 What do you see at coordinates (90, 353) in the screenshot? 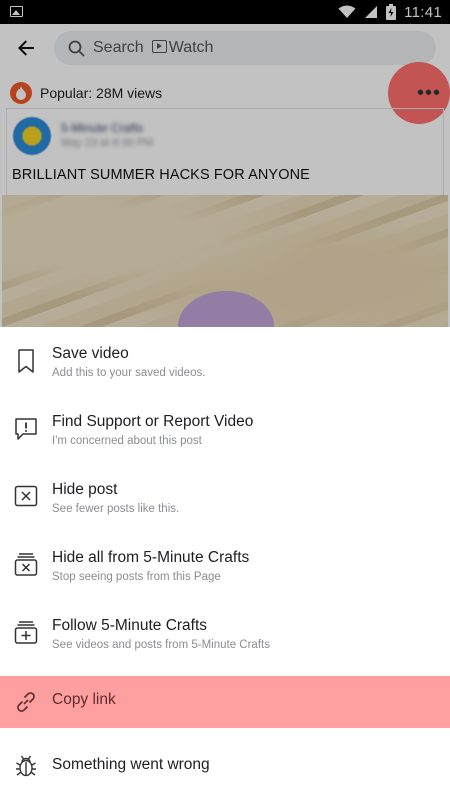
I see `menu-item-label: Save video` at bounding box center [90, 353].